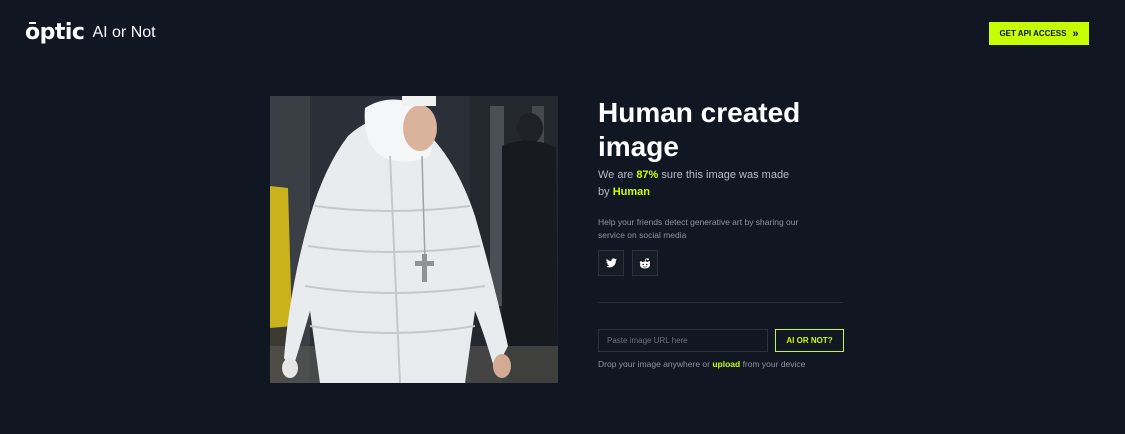 The image size is (1125, 434). I want to click on twitter-icon, so click(611, 263).